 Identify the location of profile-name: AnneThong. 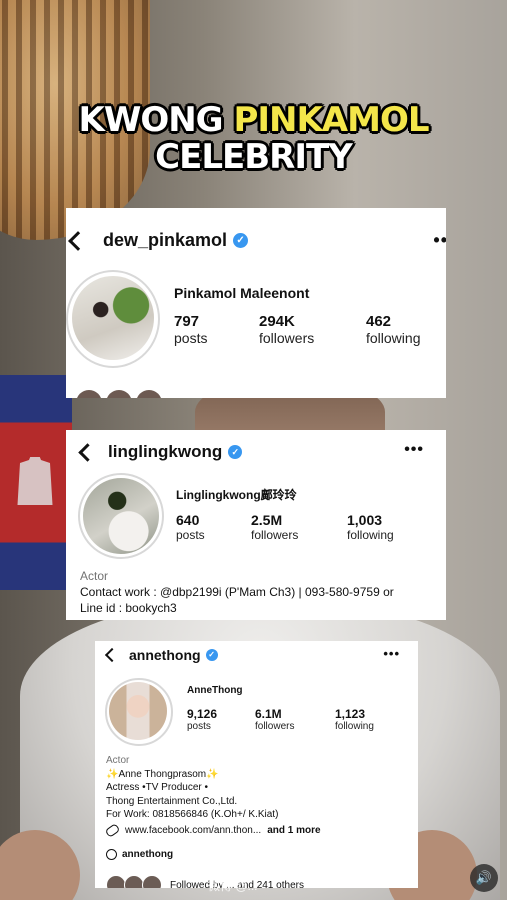
(215, 690).